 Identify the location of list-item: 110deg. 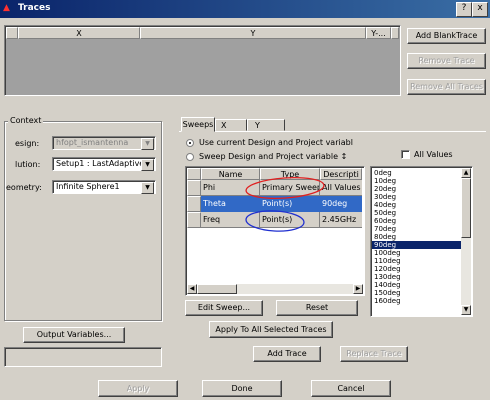
(416, 261).